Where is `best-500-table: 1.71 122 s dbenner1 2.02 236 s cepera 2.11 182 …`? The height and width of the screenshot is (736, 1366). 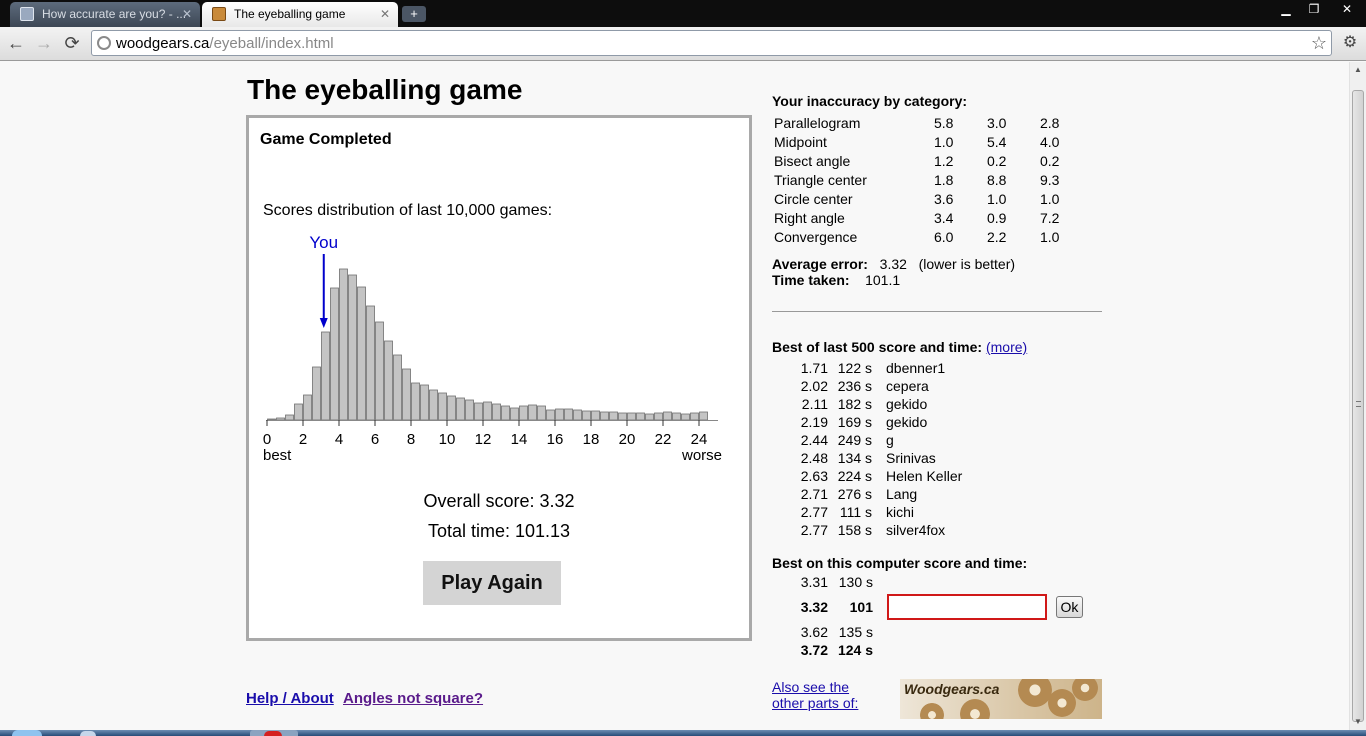
best-500-table: 1.71 122 s dbenner1 2.02 236 s cepera 2.11 182 … is located at coordinates (881, 449).